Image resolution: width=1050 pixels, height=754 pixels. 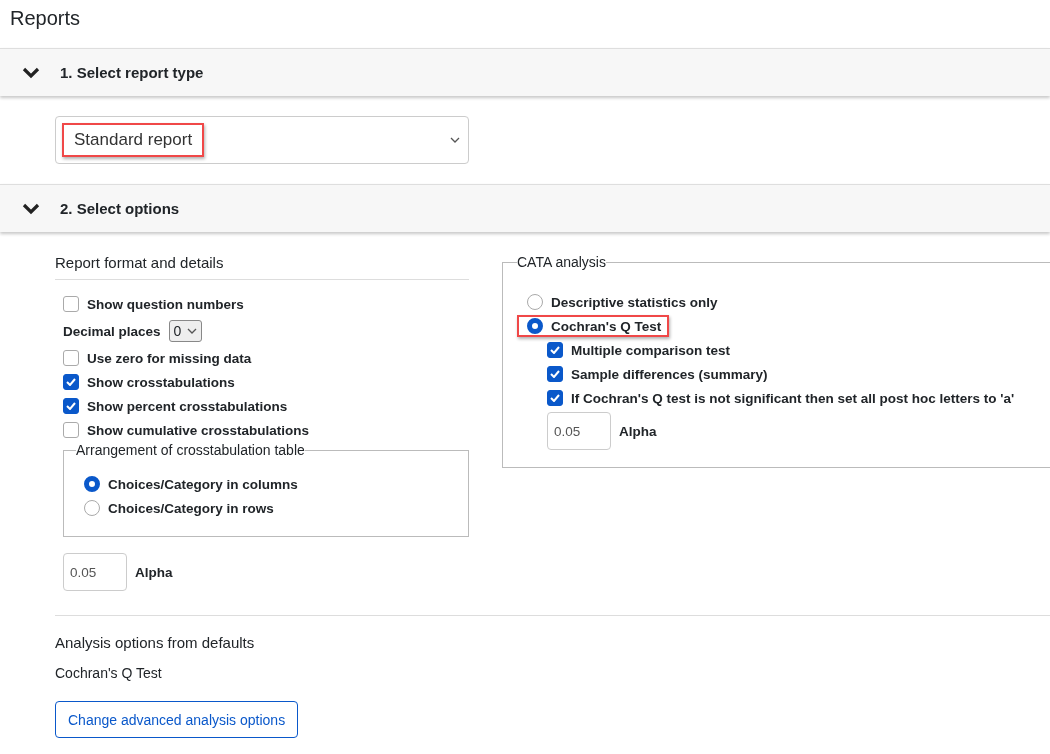 What do you see at coordinates (793, 398) in the screenshot?
I see `checkbox-label: If Cochran's Q test is not significant then set all post hoc letters to 'a'` at bounding box center [793, 398].